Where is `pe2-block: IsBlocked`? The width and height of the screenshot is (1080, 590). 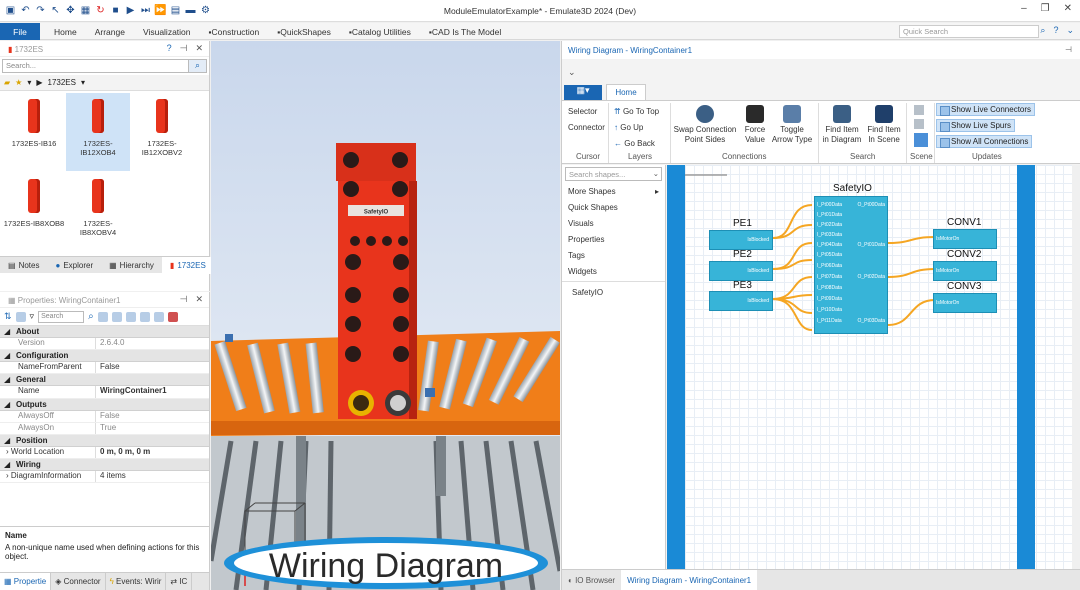
pe2-block: IsBlocked is located at coordinates (741, 271).